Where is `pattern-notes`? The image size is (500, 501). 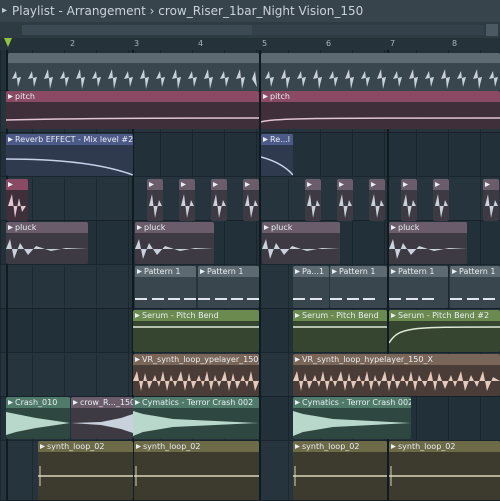
pattern-notes is located at coordinates (411, 299).